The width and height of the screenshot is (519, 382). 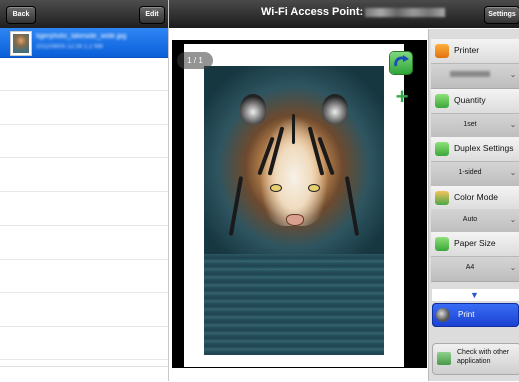 I want to click on print-button: Print, so click(x=475, y=315).